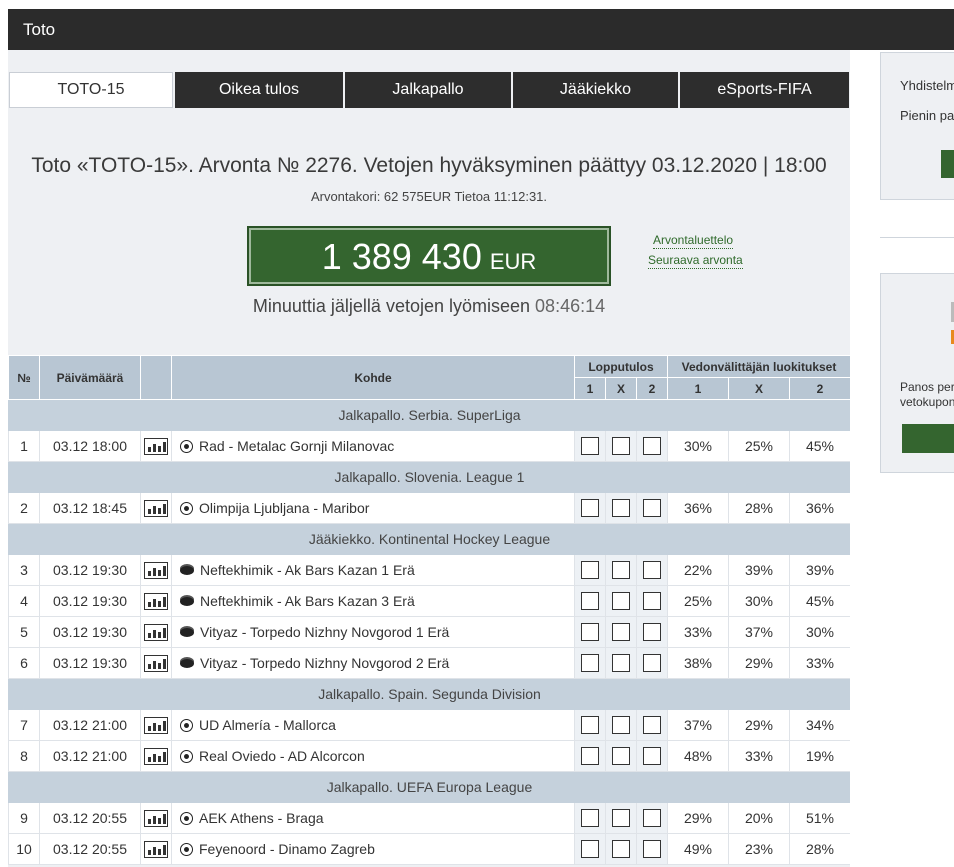  I want to click on match-number: 6, so click(24, 663).